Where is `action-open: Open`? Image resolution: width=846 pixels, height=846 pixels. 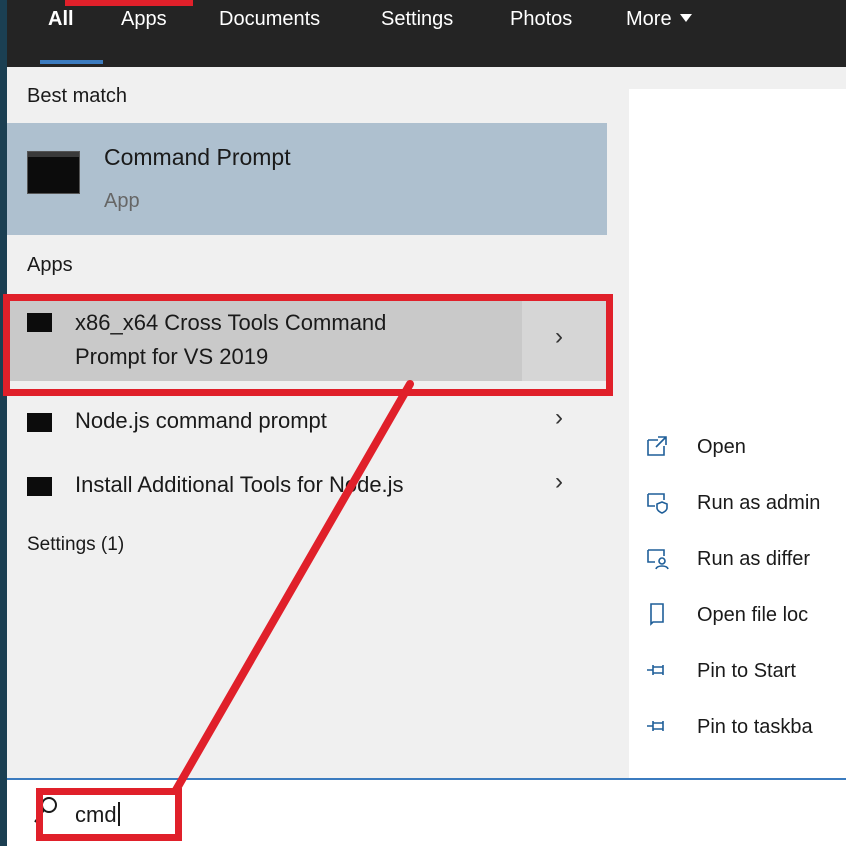 action-open: Open is located at coordinates (737, 447).